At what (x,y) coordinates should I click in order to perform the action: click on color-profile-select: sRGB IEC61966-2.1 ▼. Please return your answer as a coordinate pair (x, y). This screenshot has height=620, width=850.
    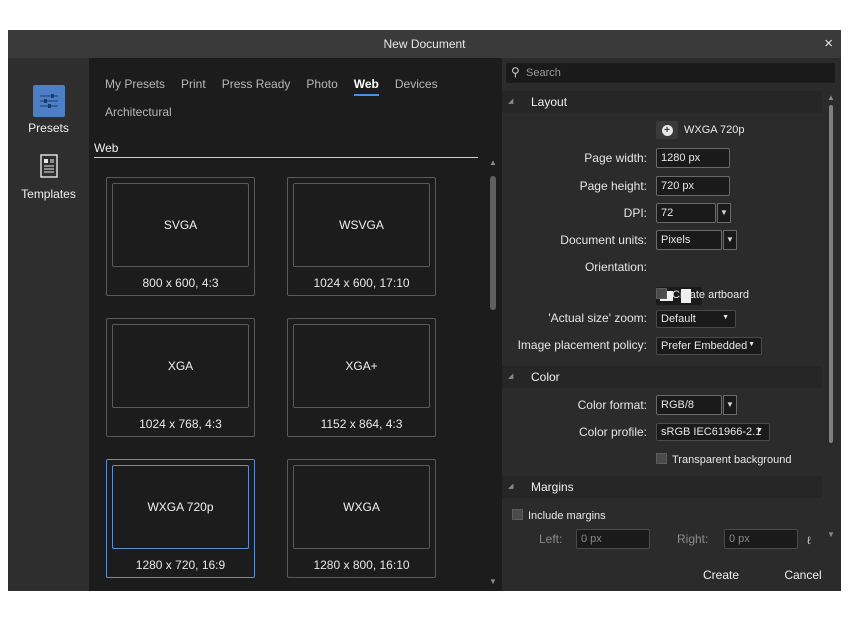
    Looking at the image, I should click on (713, 432).